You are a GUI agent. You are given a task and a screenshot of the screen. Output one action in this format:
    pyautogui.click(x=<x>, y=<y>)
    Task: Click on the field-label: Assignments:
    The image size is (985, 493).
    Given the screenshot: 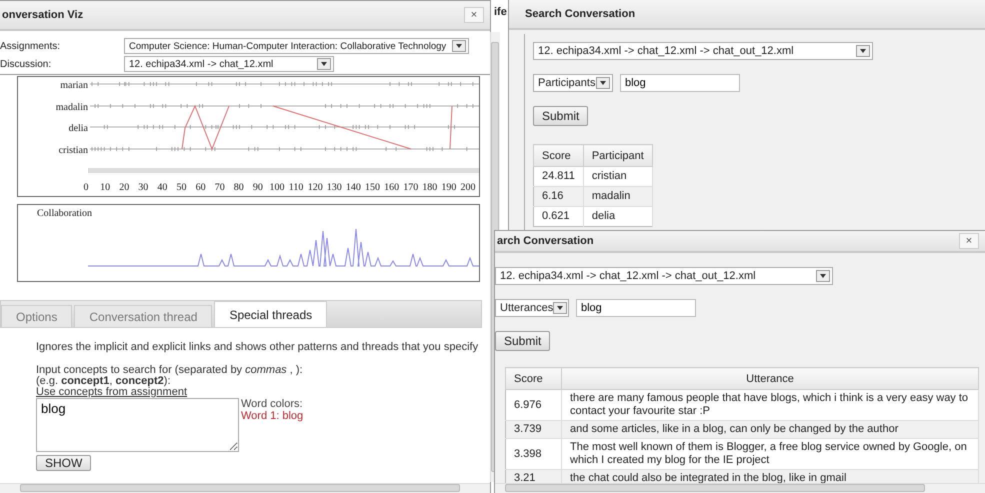 What is the action you would take?
    pyautogui.click(x=31, y=46)
    